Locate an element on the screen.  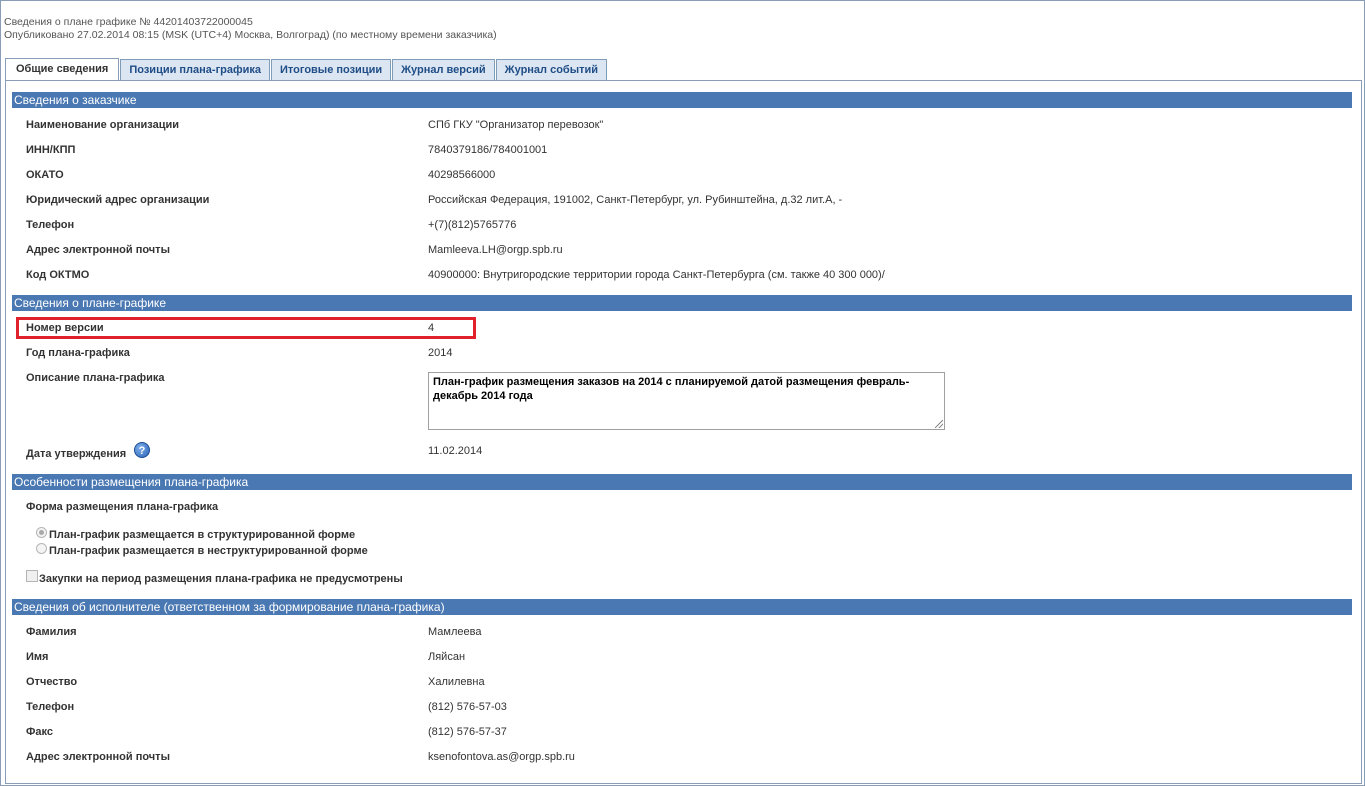
label-executor-phone: Телефон is located at coordinates (50, 707).